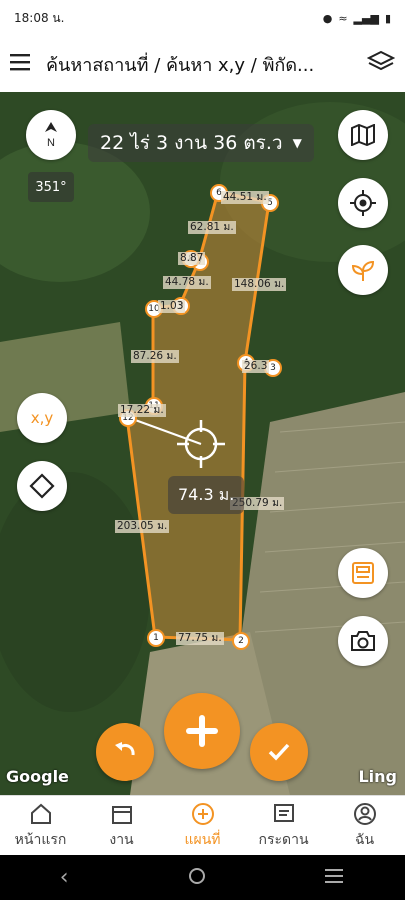 The image size is (405, 900). What do you see at coordinates (142, 526) in the screenshot?
I see `distance-label: 203.05 ม.` at bounding box center [142, 526].